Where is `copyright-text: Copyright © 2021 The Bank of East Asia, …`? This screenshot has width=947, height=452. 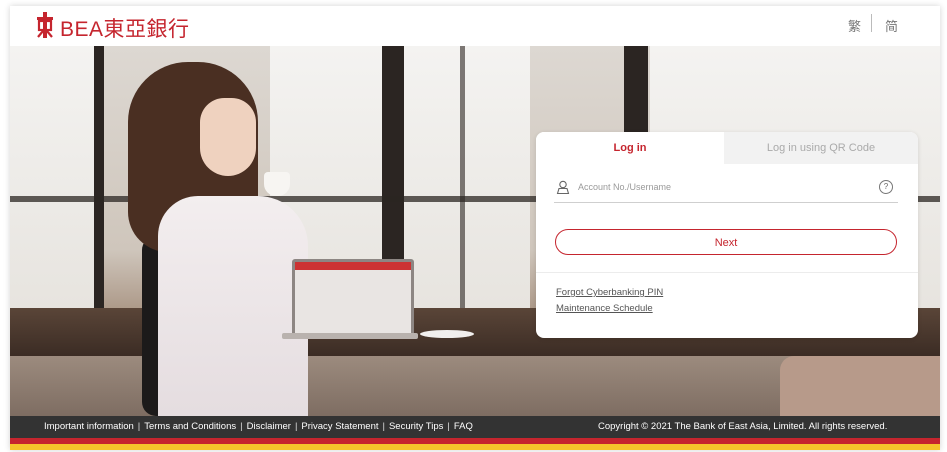
copyright-text: Copyright © 2021 The Bank of East Asia, … is located at coordinates (743, 426).